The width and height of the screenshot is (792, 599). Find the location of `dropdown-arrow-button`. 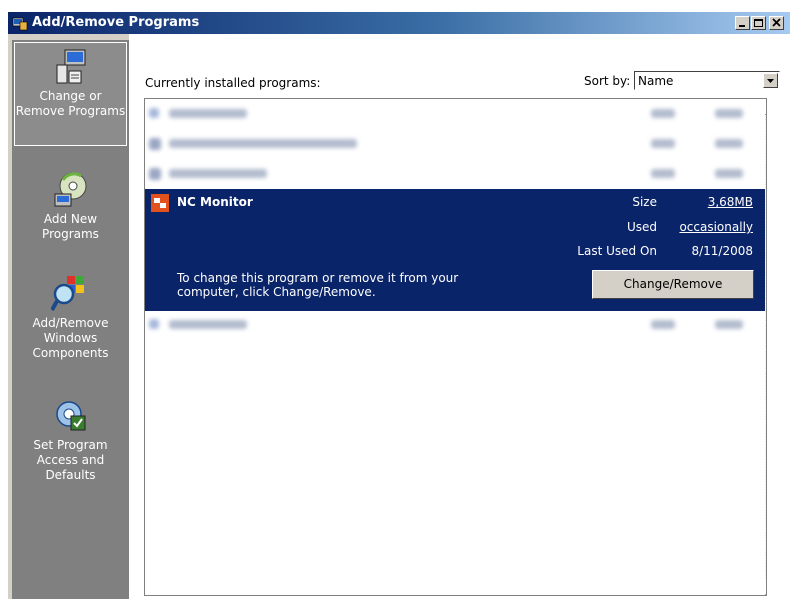

dropdown-arrow-button is located at coordinates (770, 80).